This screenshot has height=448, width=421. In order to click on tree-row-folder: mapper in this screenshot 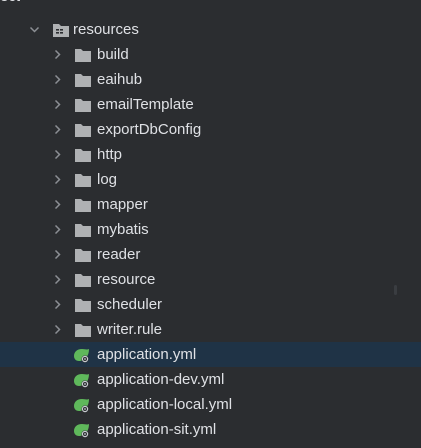, I will do `click(210, 204)`.